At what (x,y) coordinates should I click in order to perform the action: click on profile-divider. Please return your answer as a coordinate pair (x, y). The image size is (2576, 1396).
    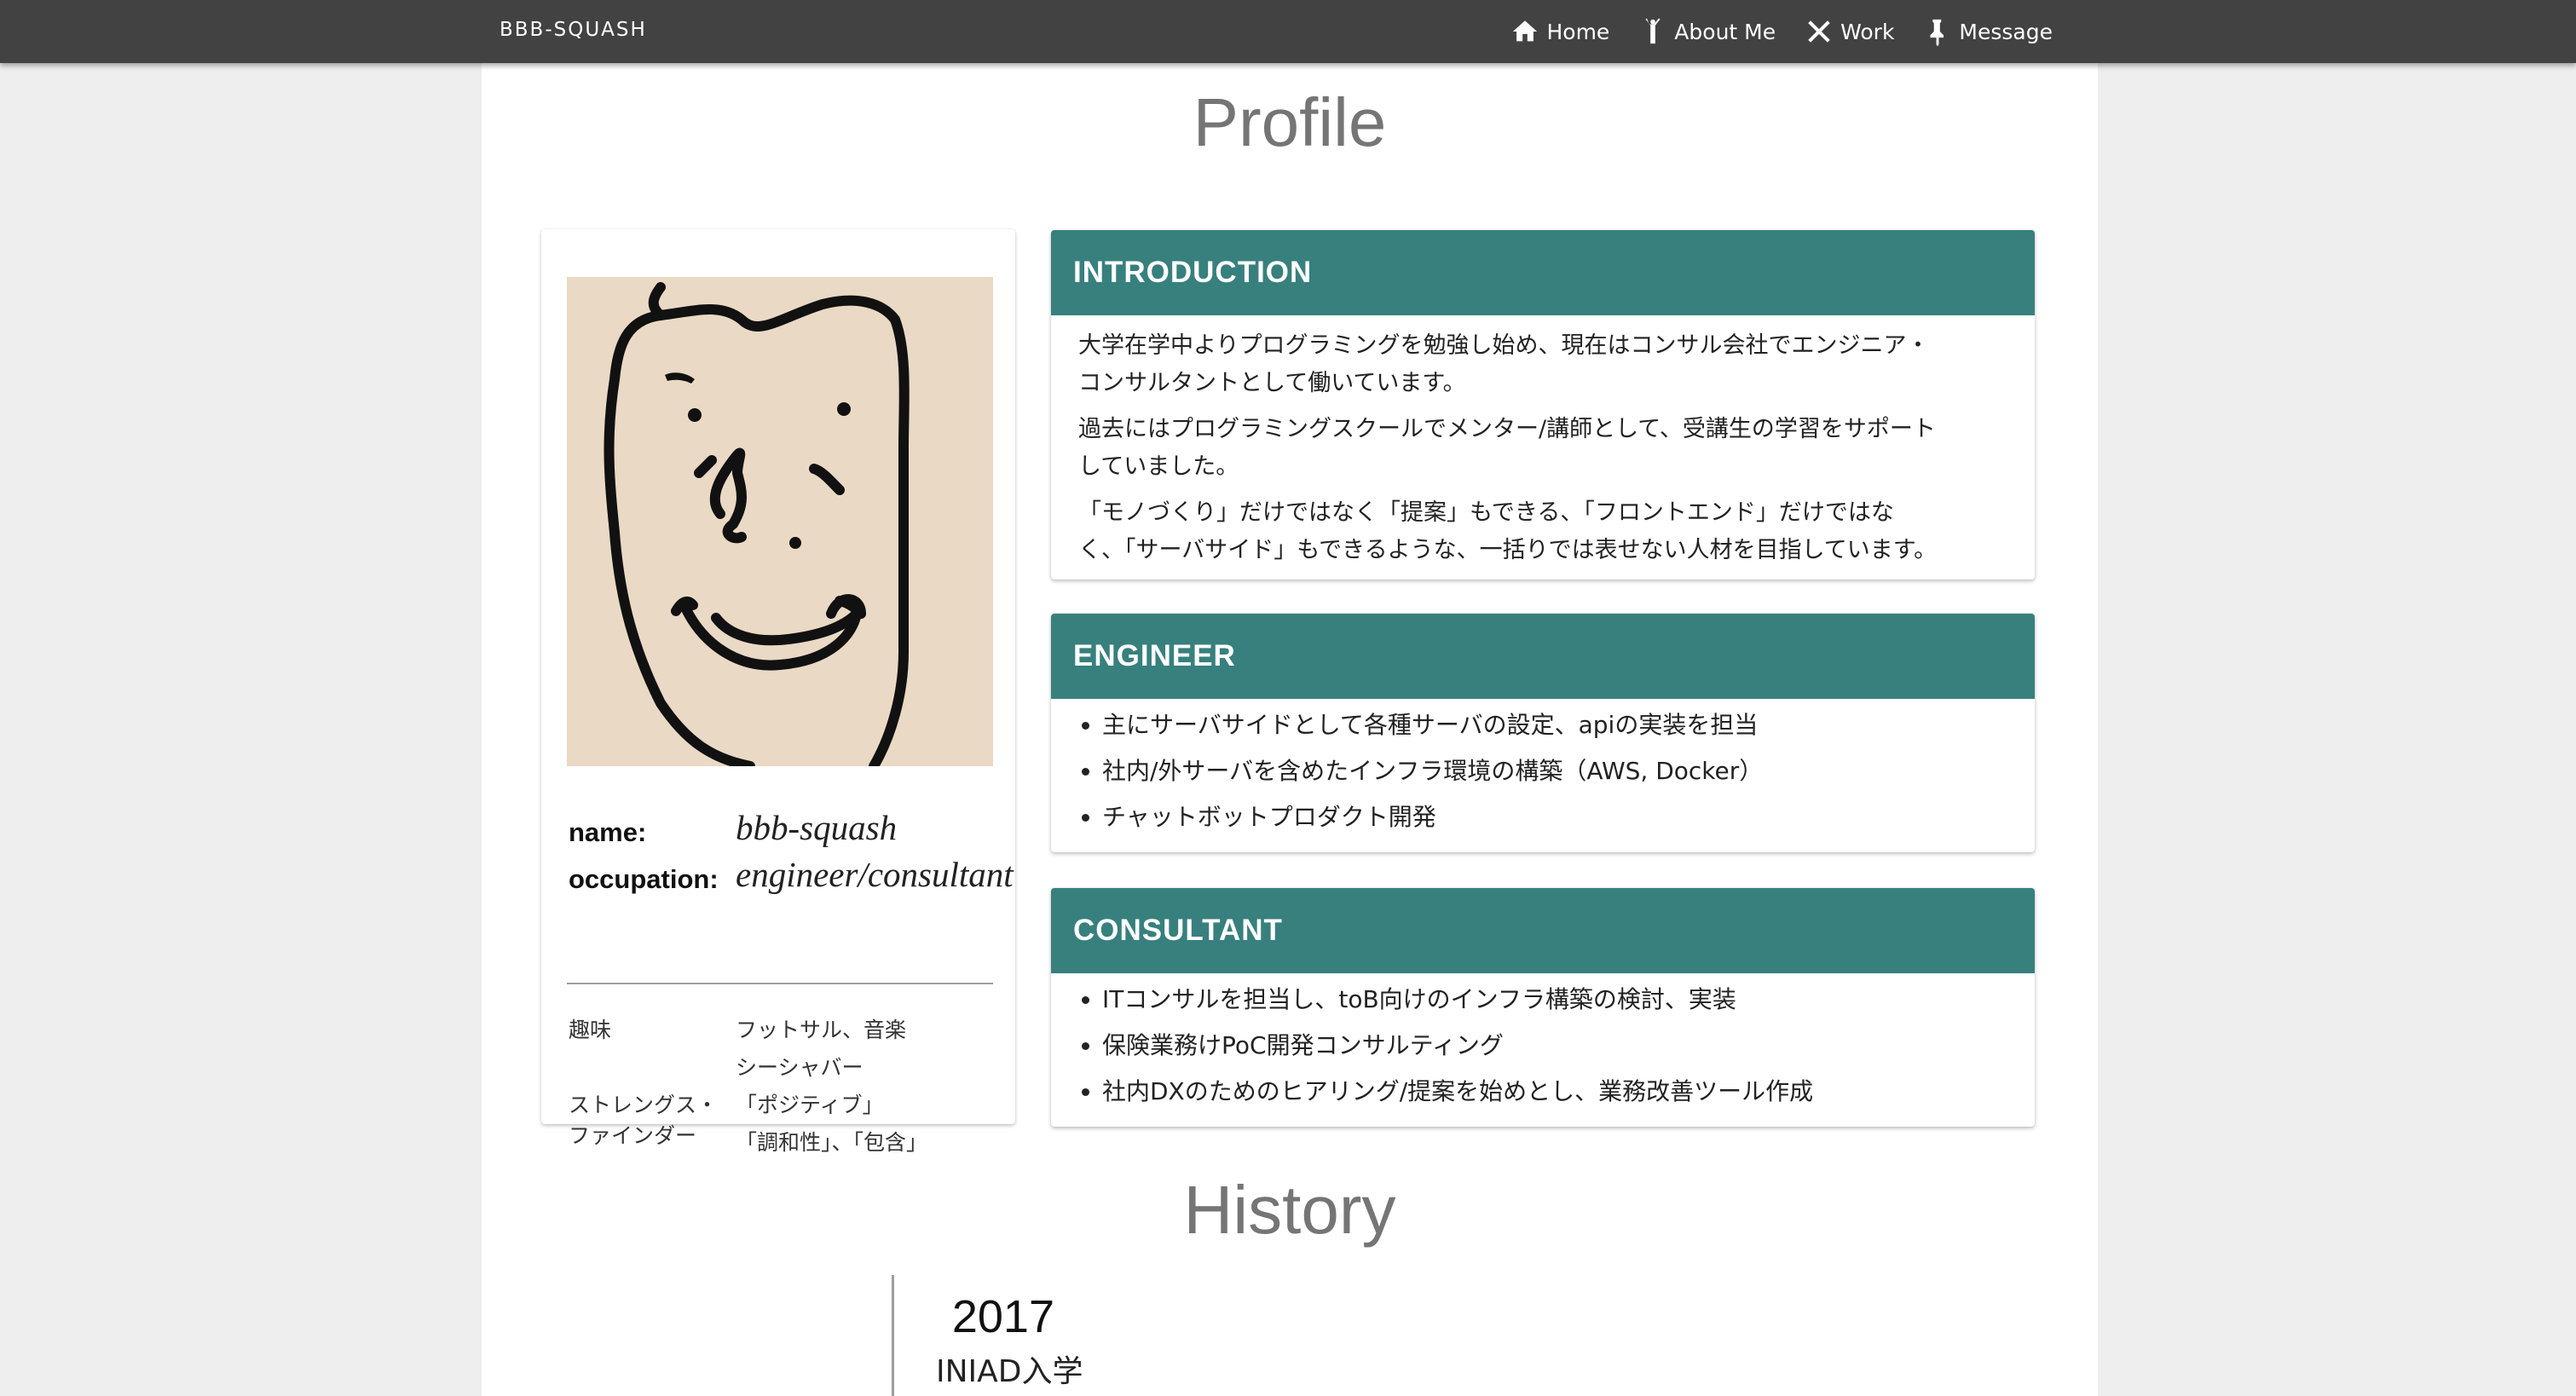
    Looking at the image, I should click on (780, 983).